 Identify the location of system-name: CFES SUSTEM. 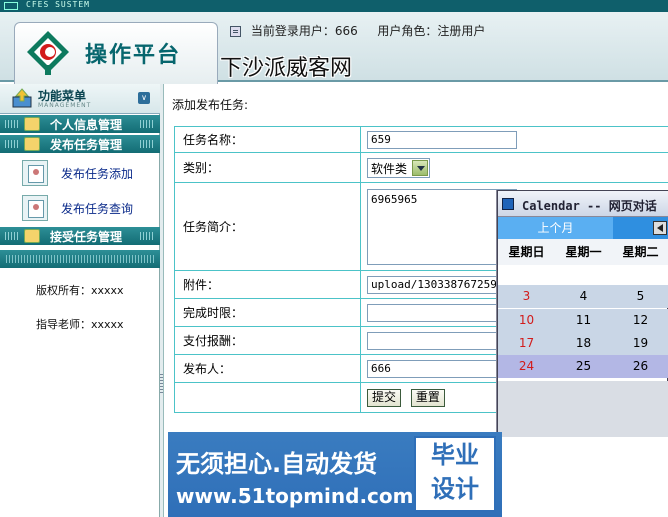
(58, 4).